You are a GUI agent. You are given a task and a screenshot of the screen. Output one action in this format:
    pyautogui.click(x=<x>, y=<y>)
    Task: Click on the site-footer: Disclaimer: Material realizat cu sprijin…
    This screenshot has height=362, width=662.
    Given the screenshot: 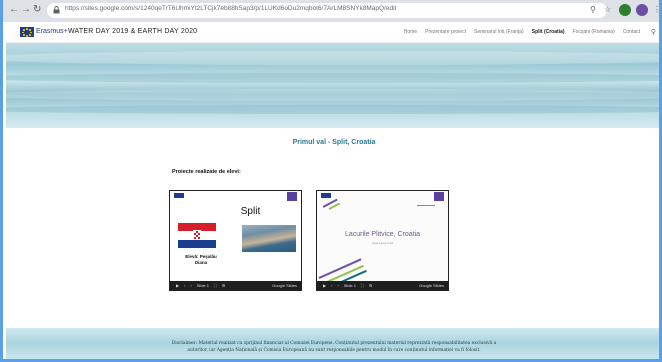 What is the action you would take?
    pyautogui.click(x=332, y=343)
    